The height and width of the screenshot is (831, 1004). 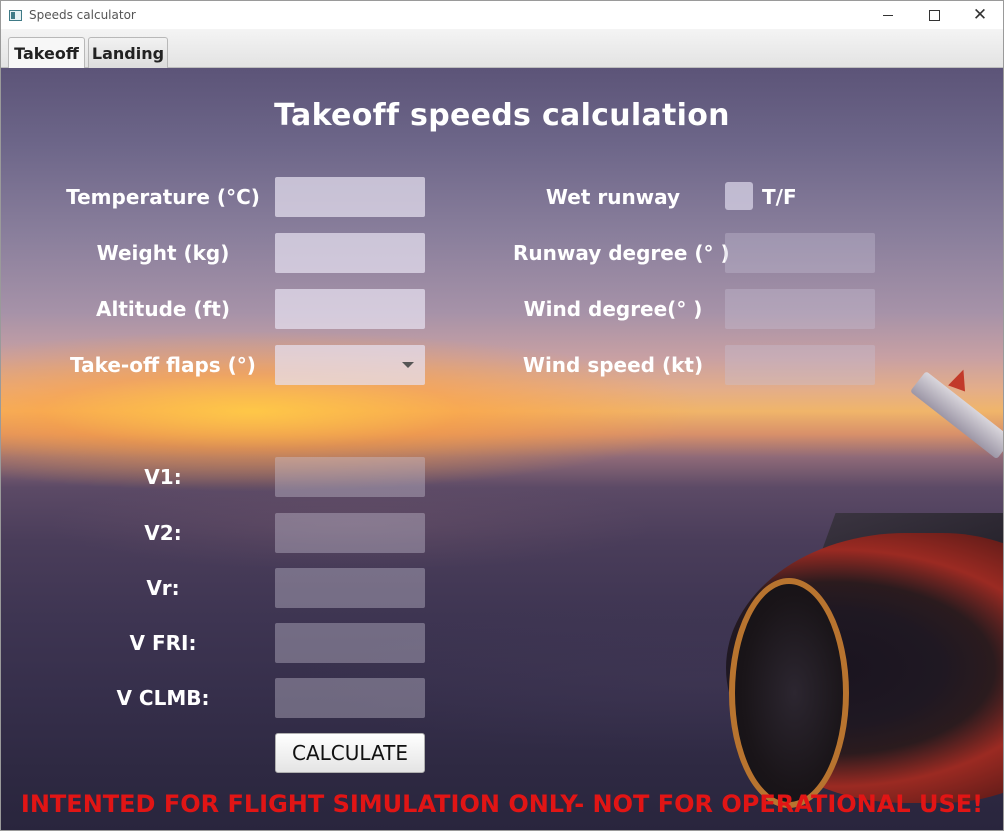 I want to click on wind-degree-label: Wind degree(° ), so click(x=613, y=309).